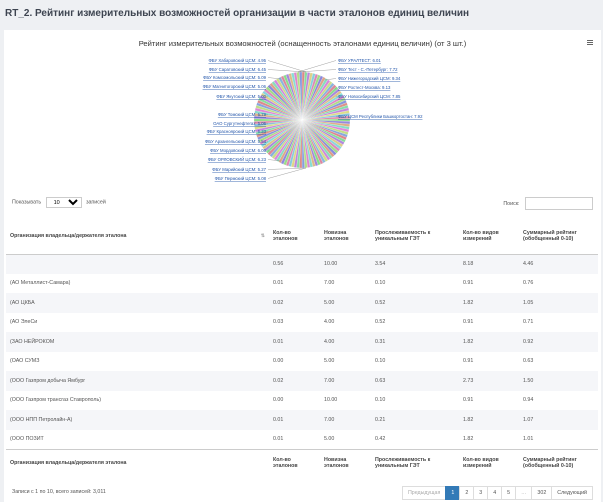  What do you see at coordinates (237, 159) in the screenshot?
I see `pie-data-label: ФБУ ОРЛОВСКИЙ ЦСМ: 6.23` at bounding box center [237, 159].